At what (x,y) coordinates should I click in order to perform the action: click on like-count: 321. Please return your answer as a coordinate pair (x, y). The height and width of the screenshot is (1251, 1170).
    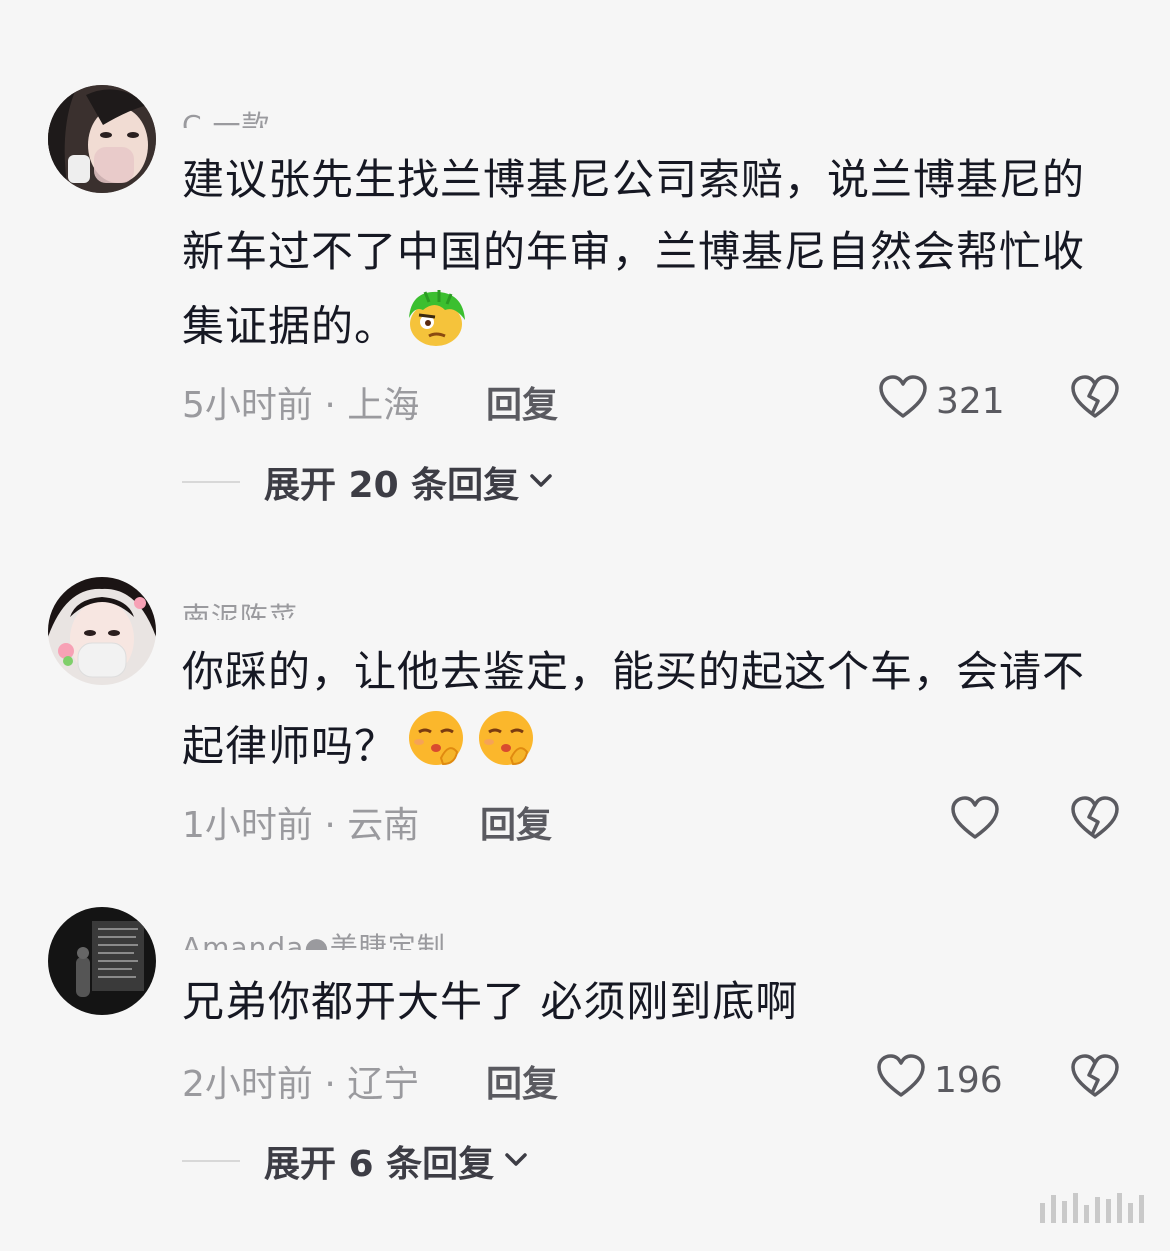
    Looking at the image, I should click on (970, 401).